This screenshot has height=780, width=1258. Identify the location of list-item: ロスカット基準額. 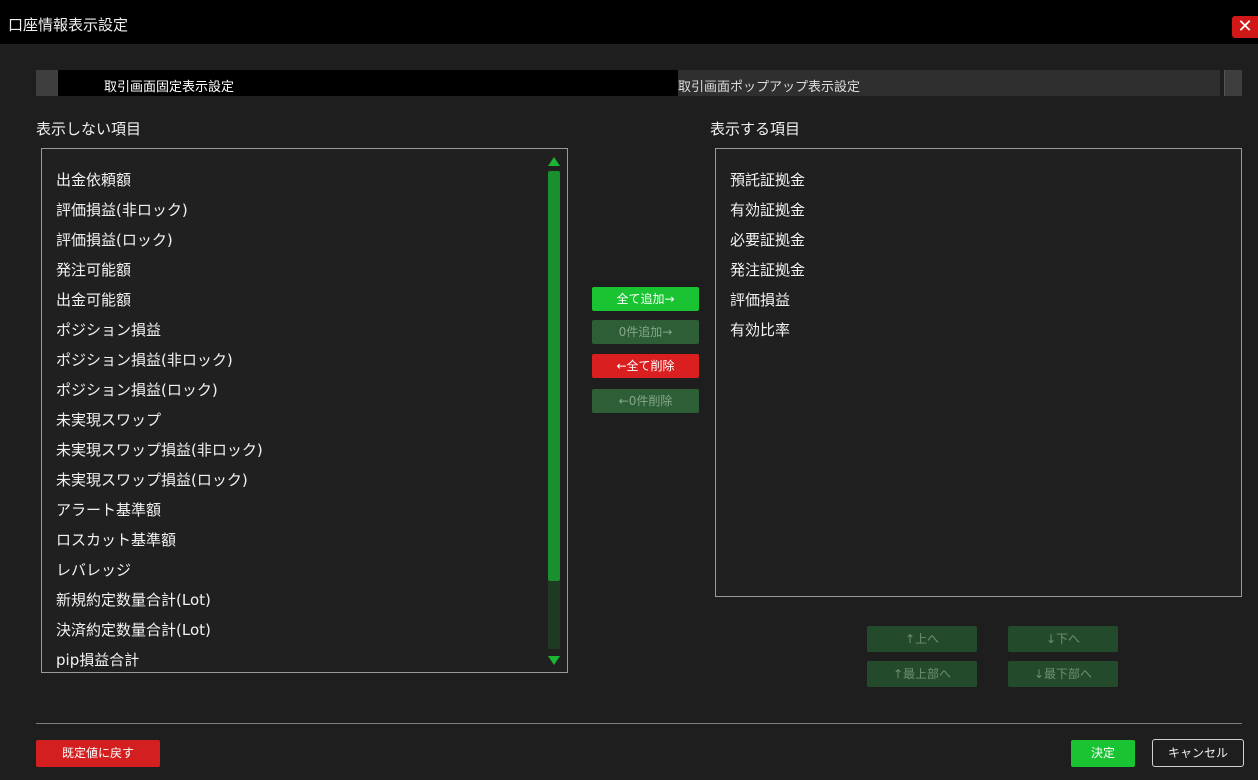
(116, 539).